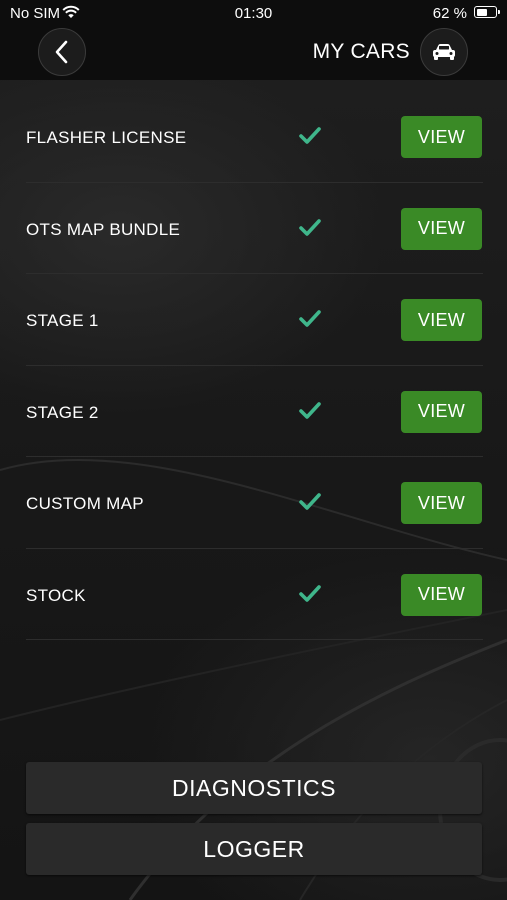 The height and width of the screenshot is (900, 507). What do you see at coordinates (253, 594) in the screenshot?
I see `list-item: STOCK VIEW` at bounding box center [253, 594].